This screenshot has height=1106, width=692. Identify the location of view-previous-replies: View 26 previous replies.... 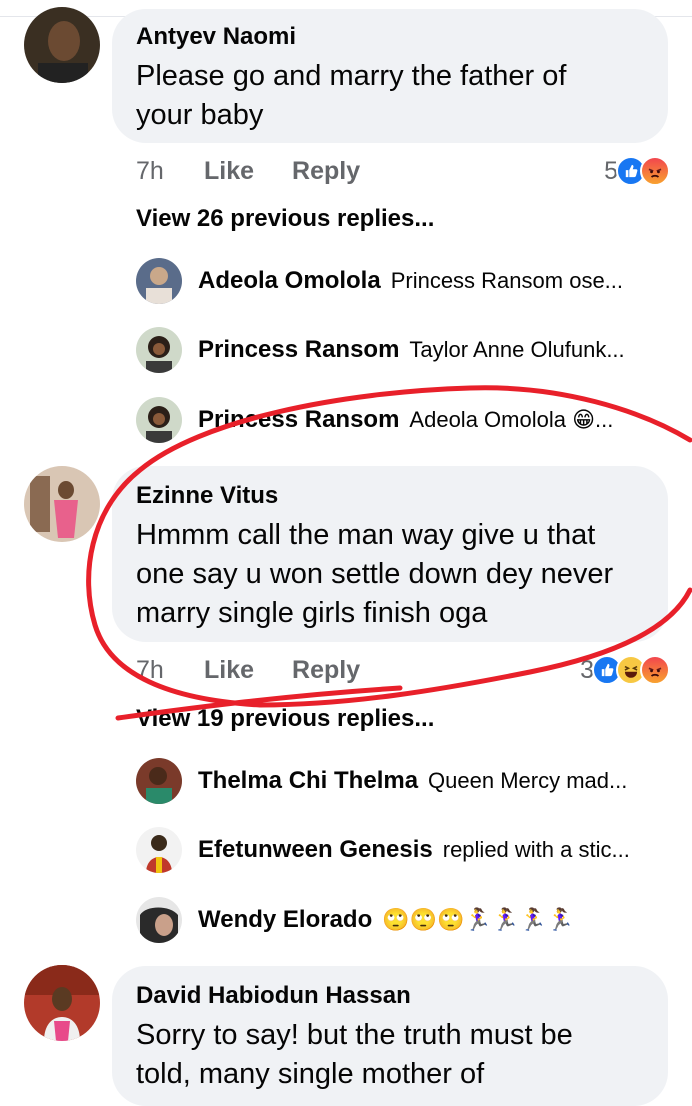
(285, 219).